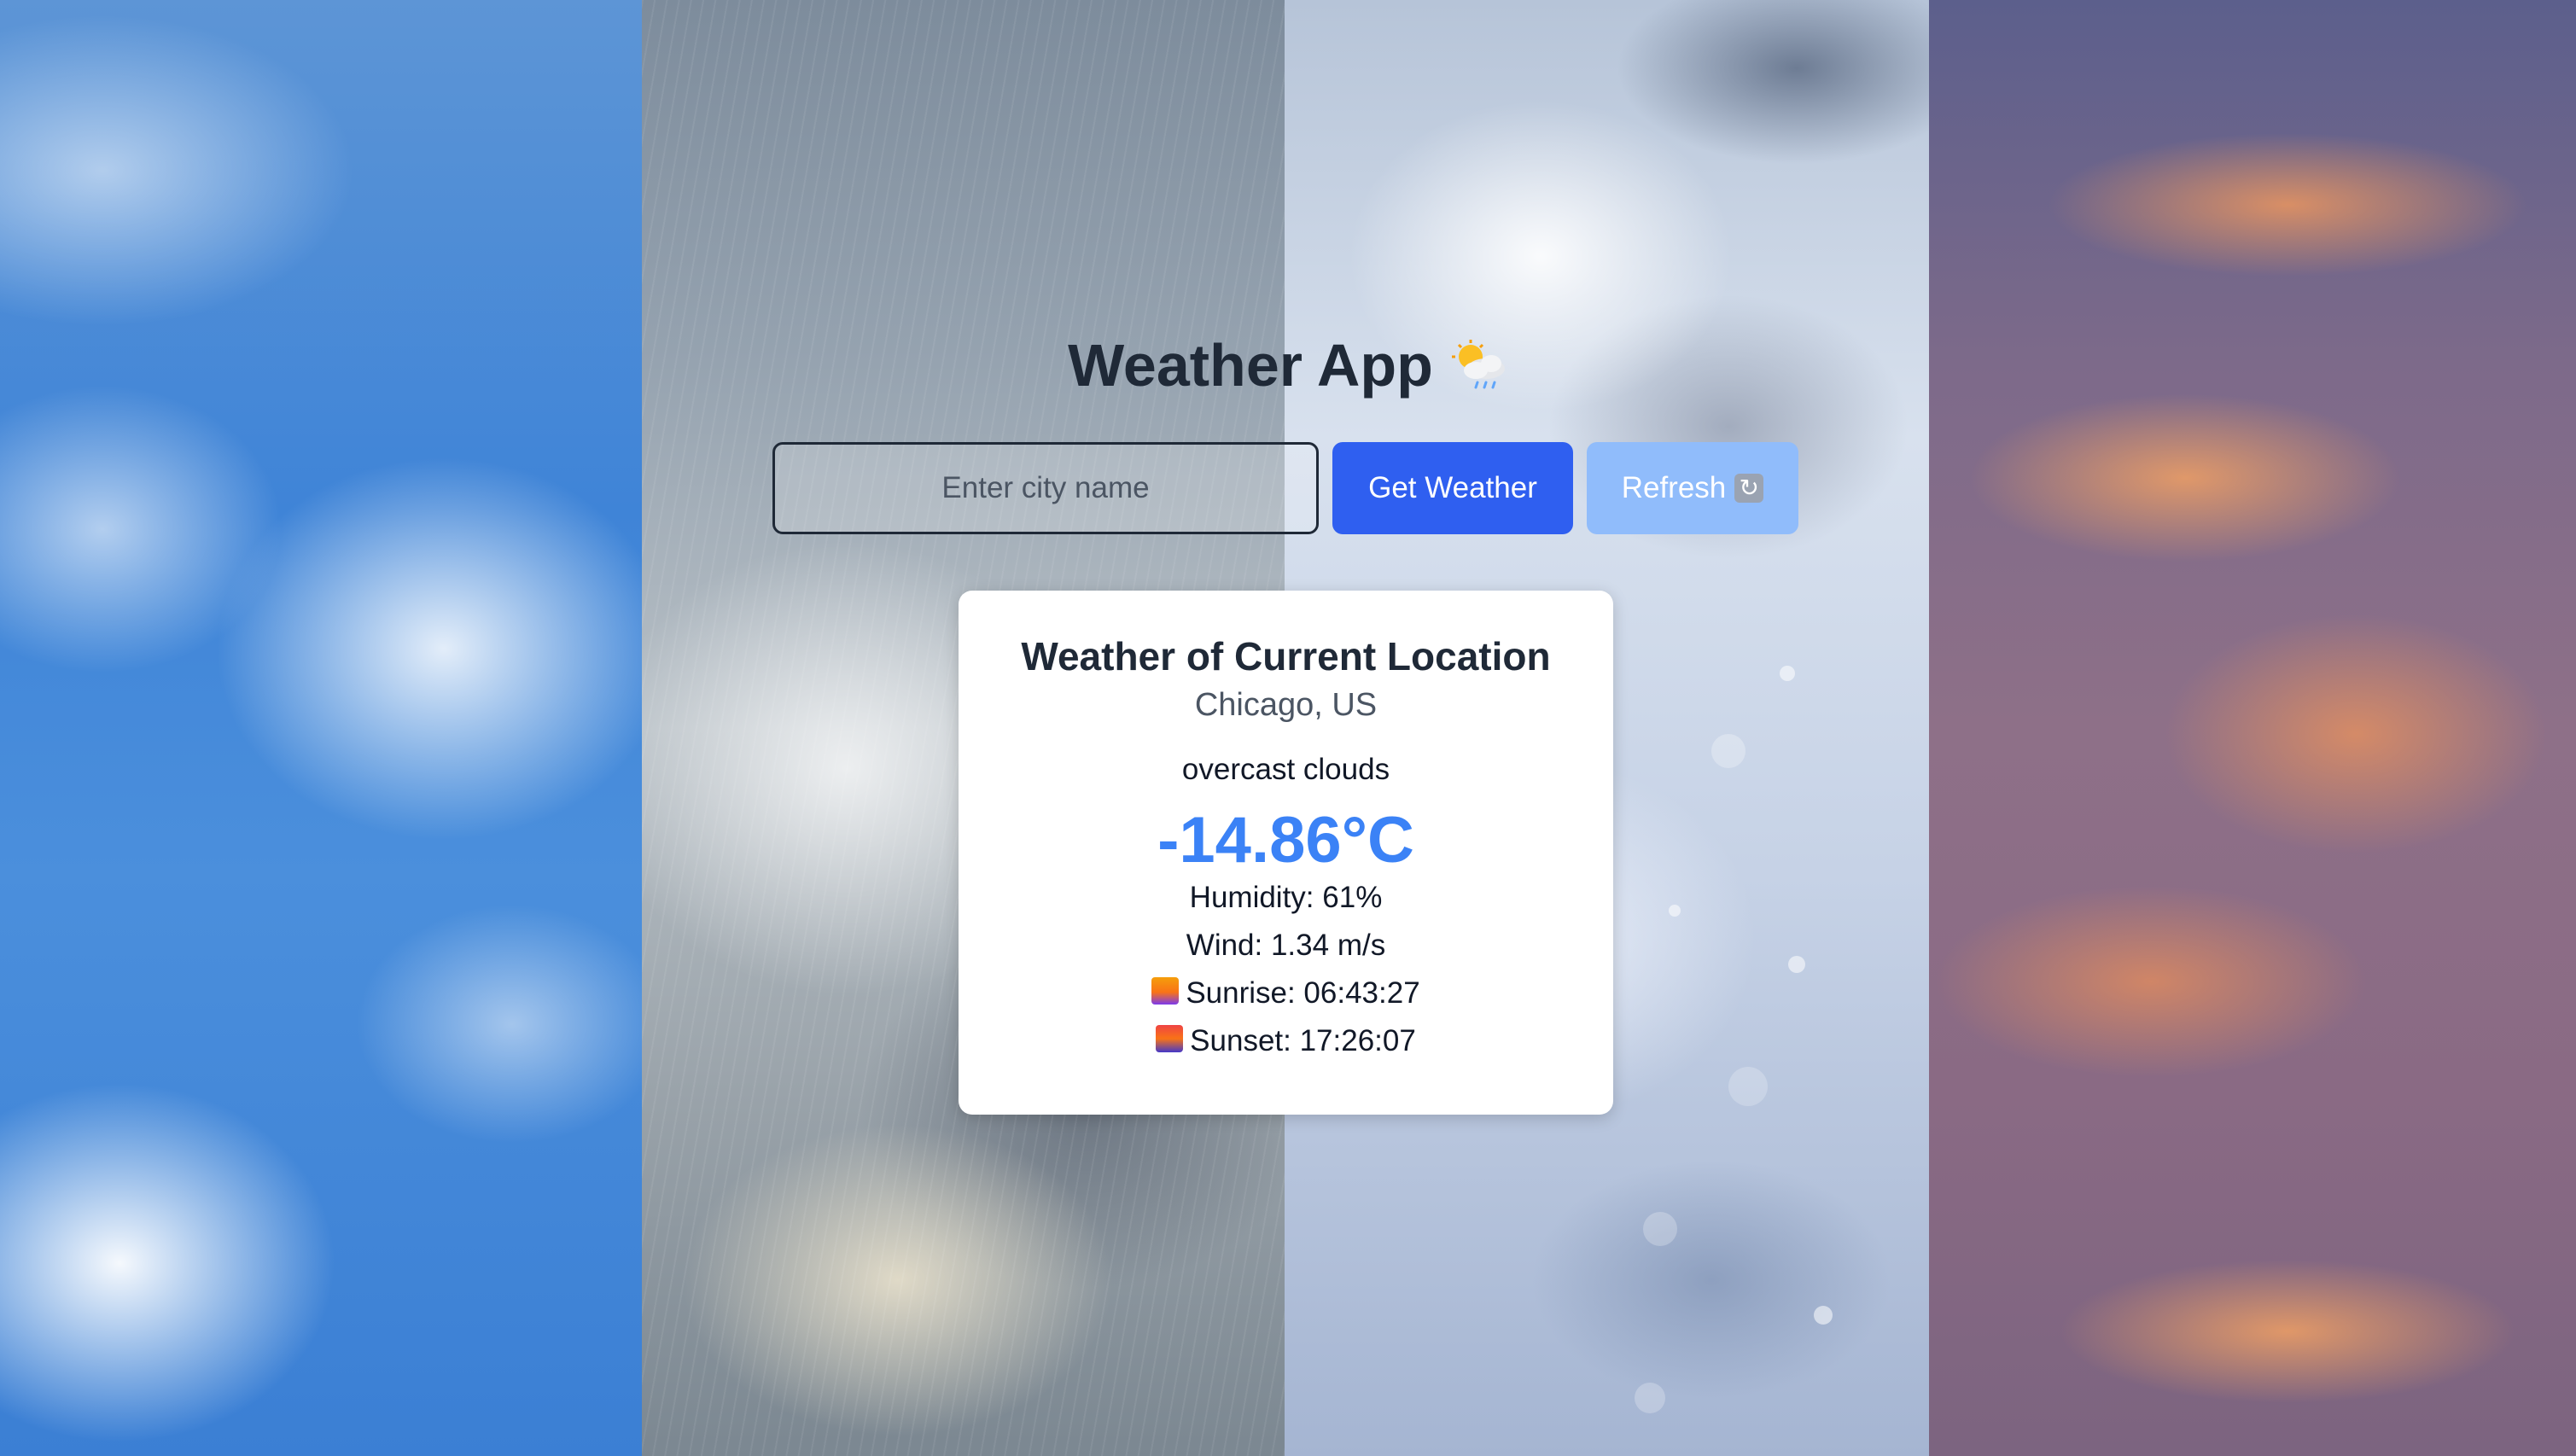 The image size is (2576, 1456). I want to click on sunset-row: Sunset: 17:26:07, so click(1286, 1041).